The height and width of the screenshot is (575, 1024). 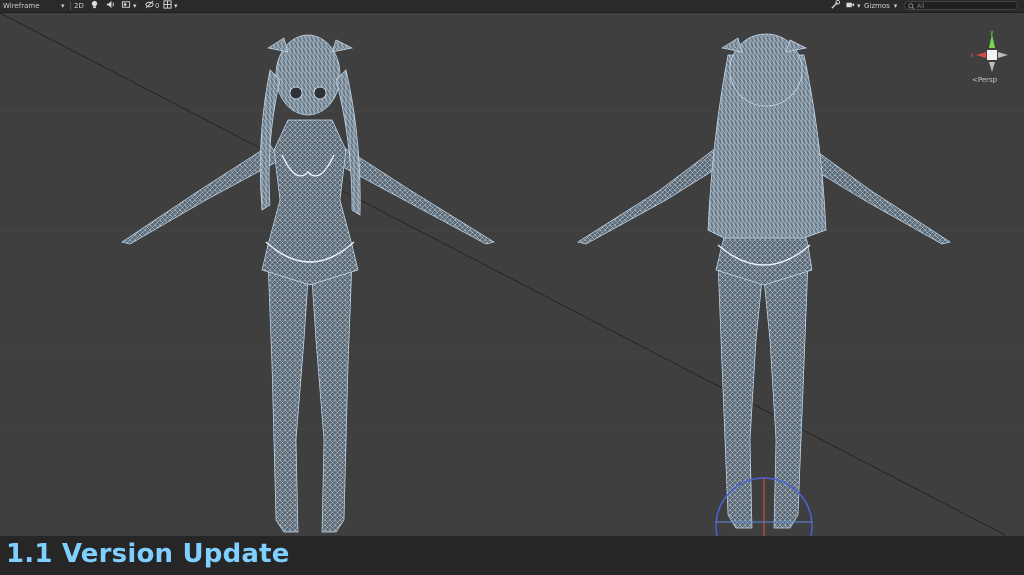 I want to click on hidden-count: 0, so click(x=157, y=6).